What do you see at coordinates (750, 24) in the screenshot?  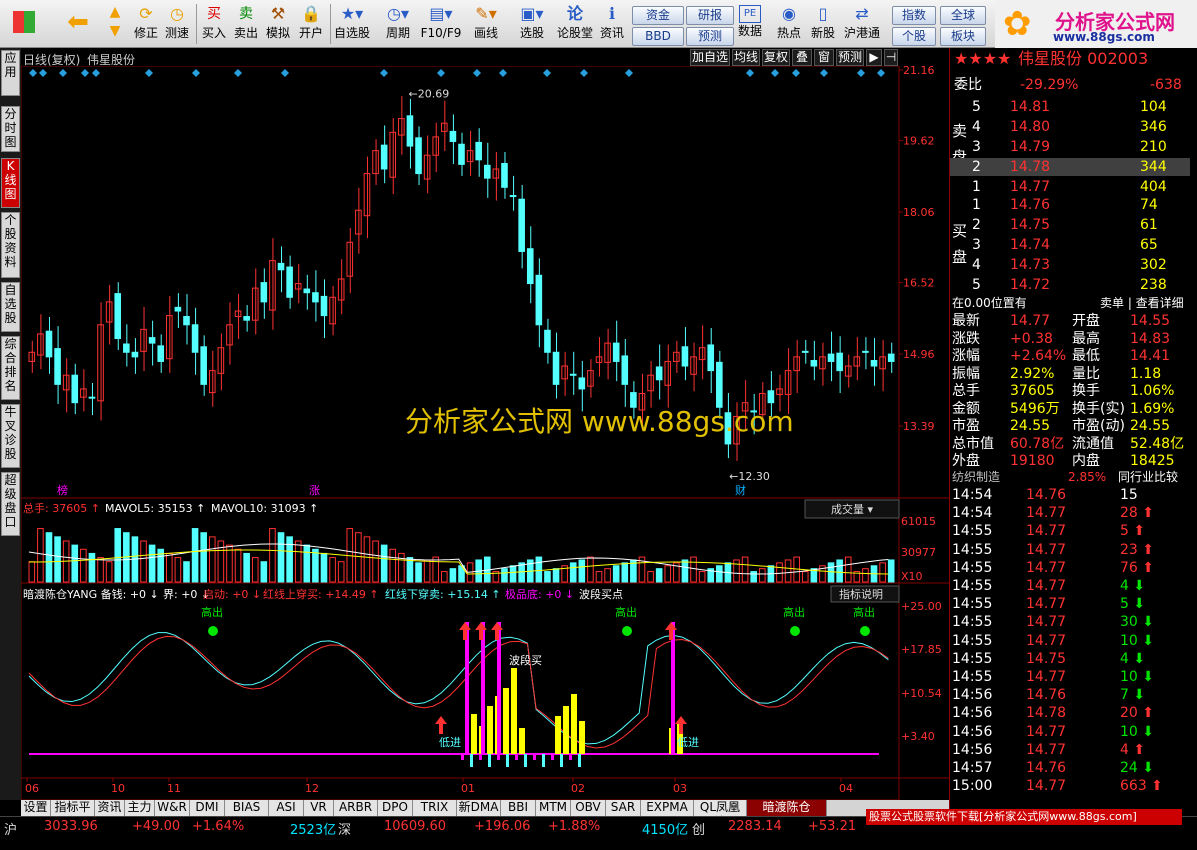 I see `data-button: PE 数据` at bounding box center [750, 24].